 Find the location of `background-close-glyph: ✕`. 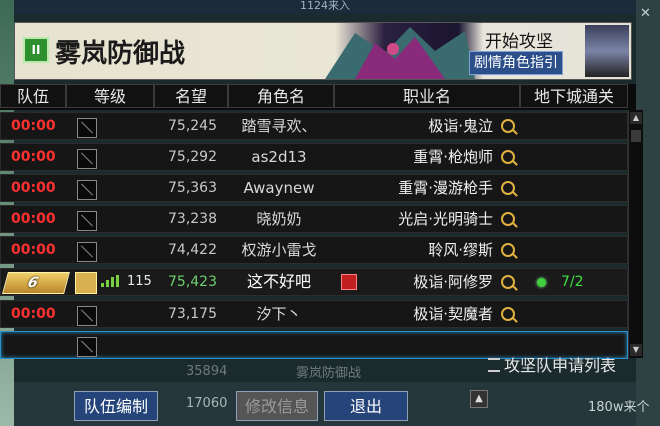

background-close-glyph: ✕ is located at coordinates (645, 13).